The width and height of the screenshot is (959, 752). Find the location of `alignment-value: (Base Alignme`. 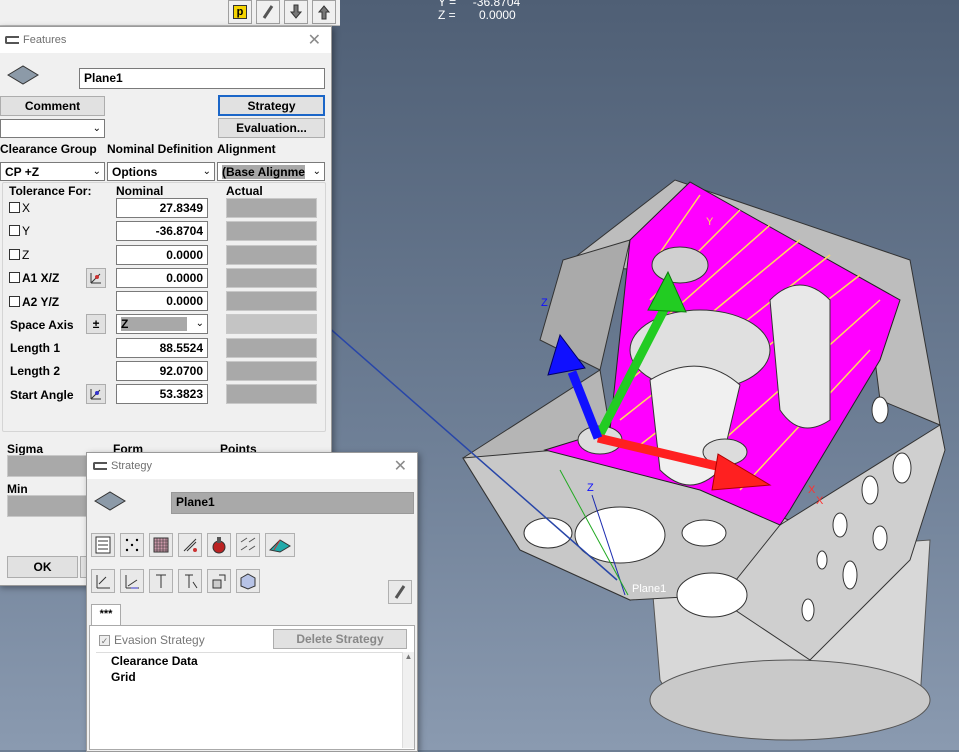

alignment-value: (Base Alignme is located at coordinates (263, 172).